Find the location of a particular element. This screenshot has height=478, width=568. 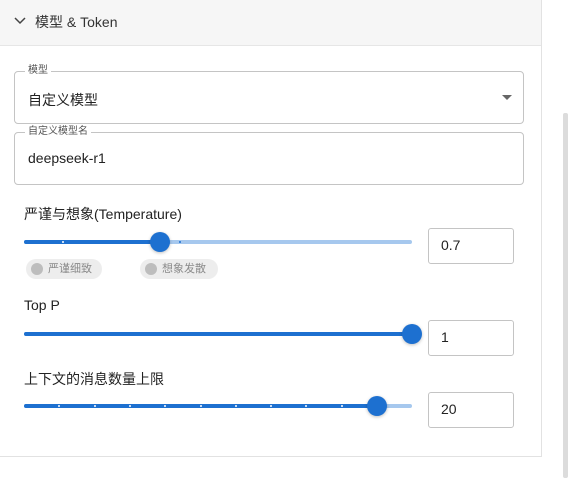

custom-model-name-input: 自定义模型名 deepseek-r1 is located at coordinates (269, 155).